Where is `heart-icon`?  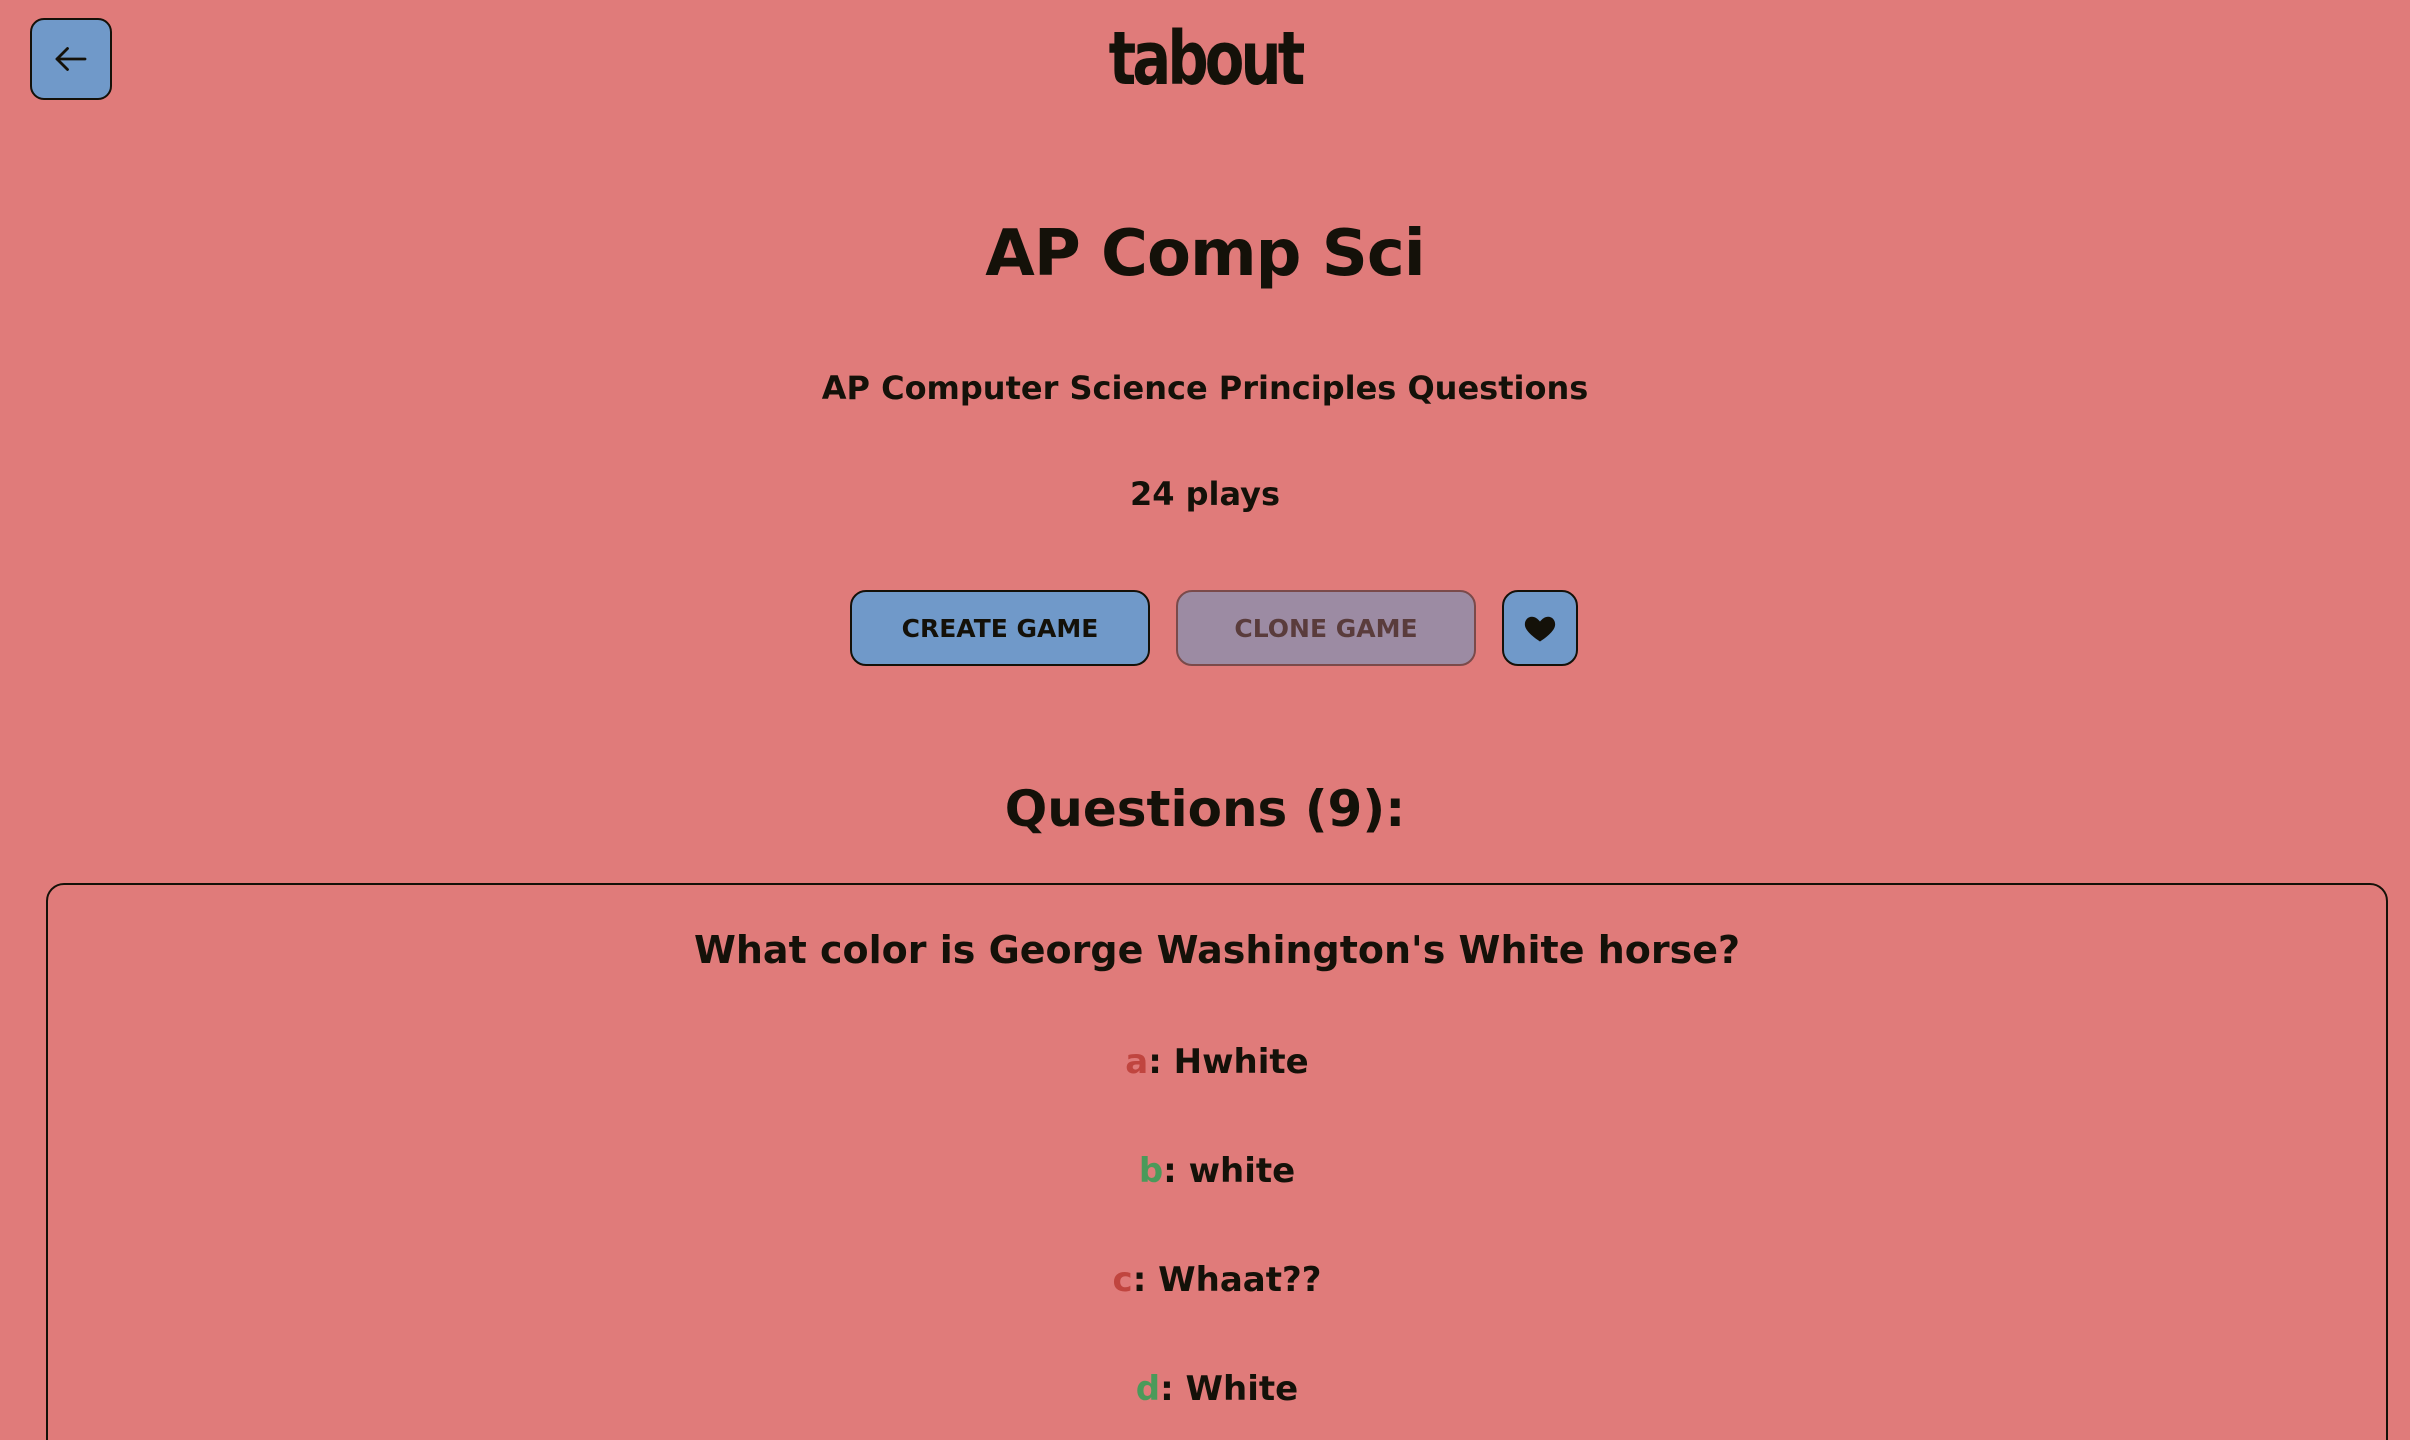 heart-icon is located at coordinates (1540, 629).